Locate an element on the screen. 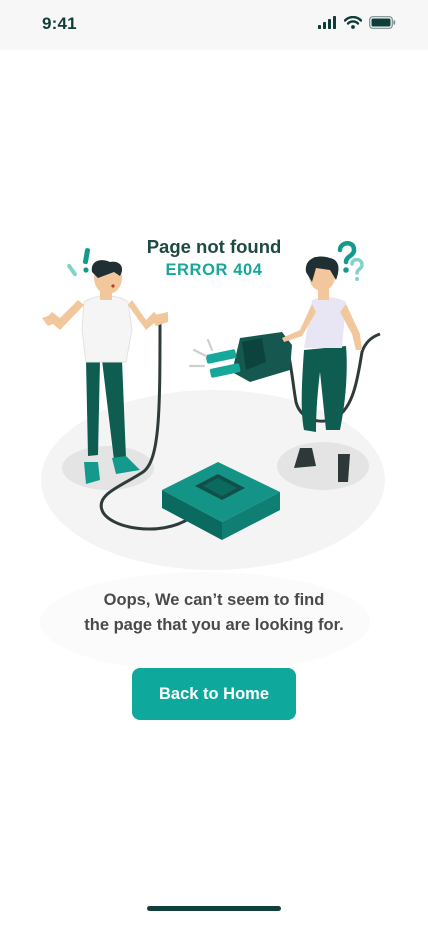 The height and width of the screenshot is (926, 428). status-time: 9:41 is located at coordinates (59, 23).